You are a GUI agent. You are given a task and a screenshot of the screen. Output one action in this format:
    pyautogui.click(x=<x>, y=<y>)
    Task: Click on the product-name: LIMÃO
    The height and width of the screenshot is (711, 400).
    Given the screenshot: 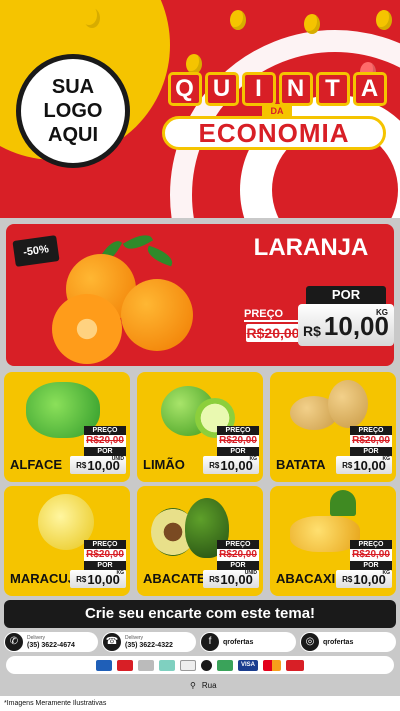 What is the action you would take?
    pyautogui.click(x=164, y=464)
    